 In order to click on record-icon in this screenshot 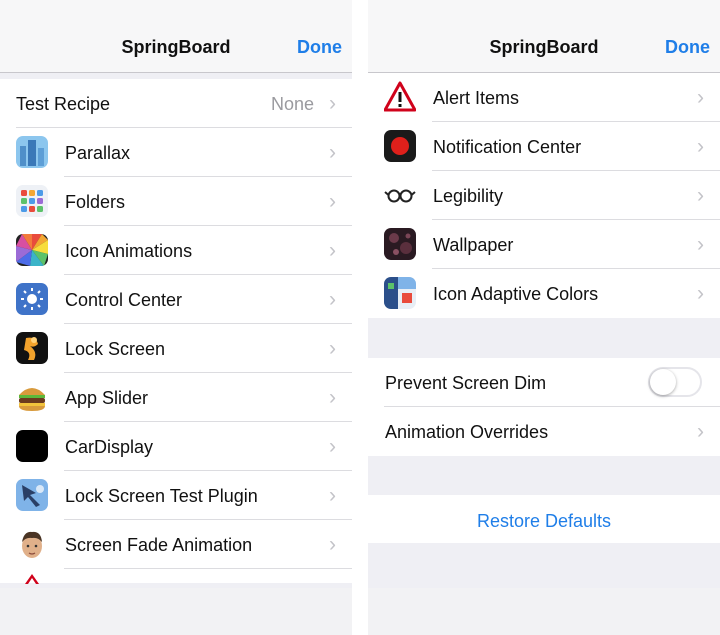, I will do `click(400, 146)`.